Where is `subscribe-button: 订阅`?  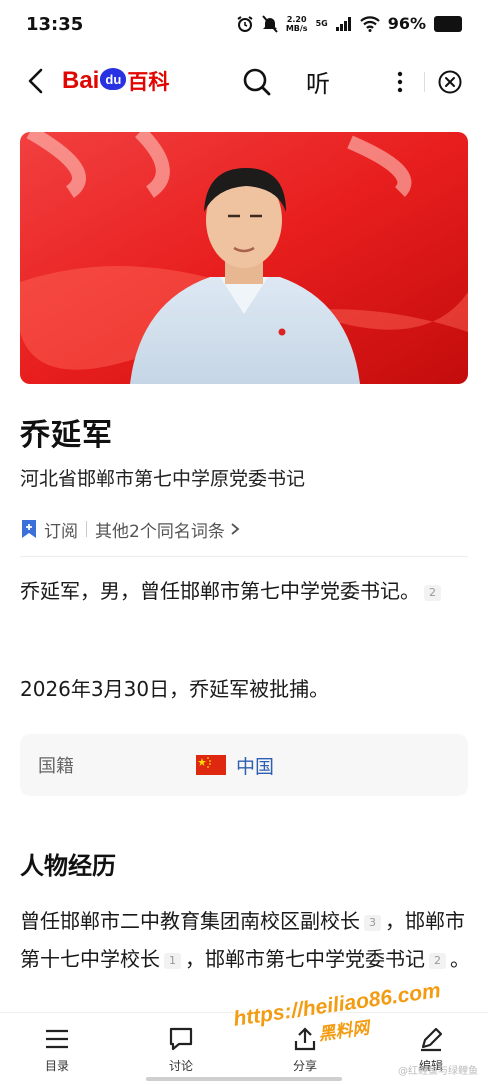
subscribe-button: 订阅 is located at coordinates (61, 529).